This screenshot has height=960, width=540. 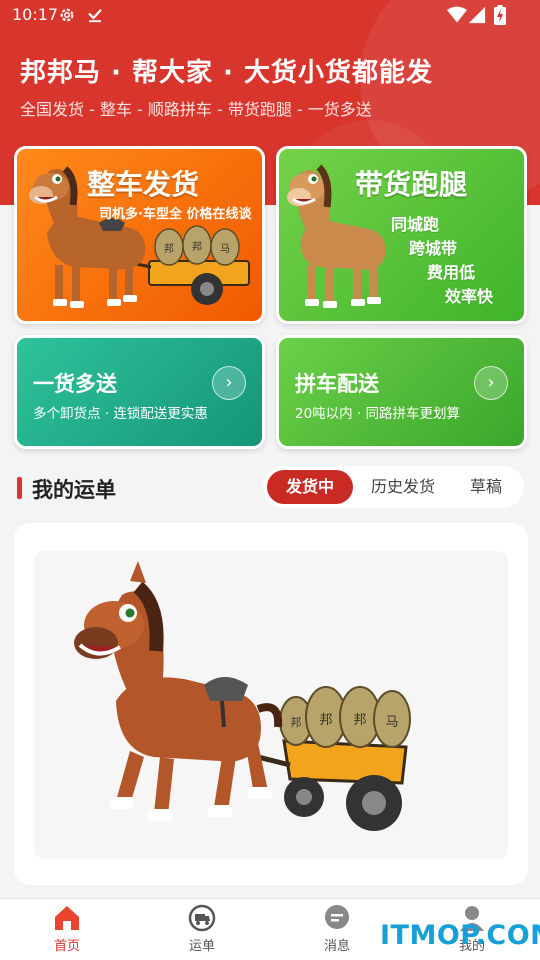 I want to click on tab-drafts: 草稿, so click(x=486, y=487).